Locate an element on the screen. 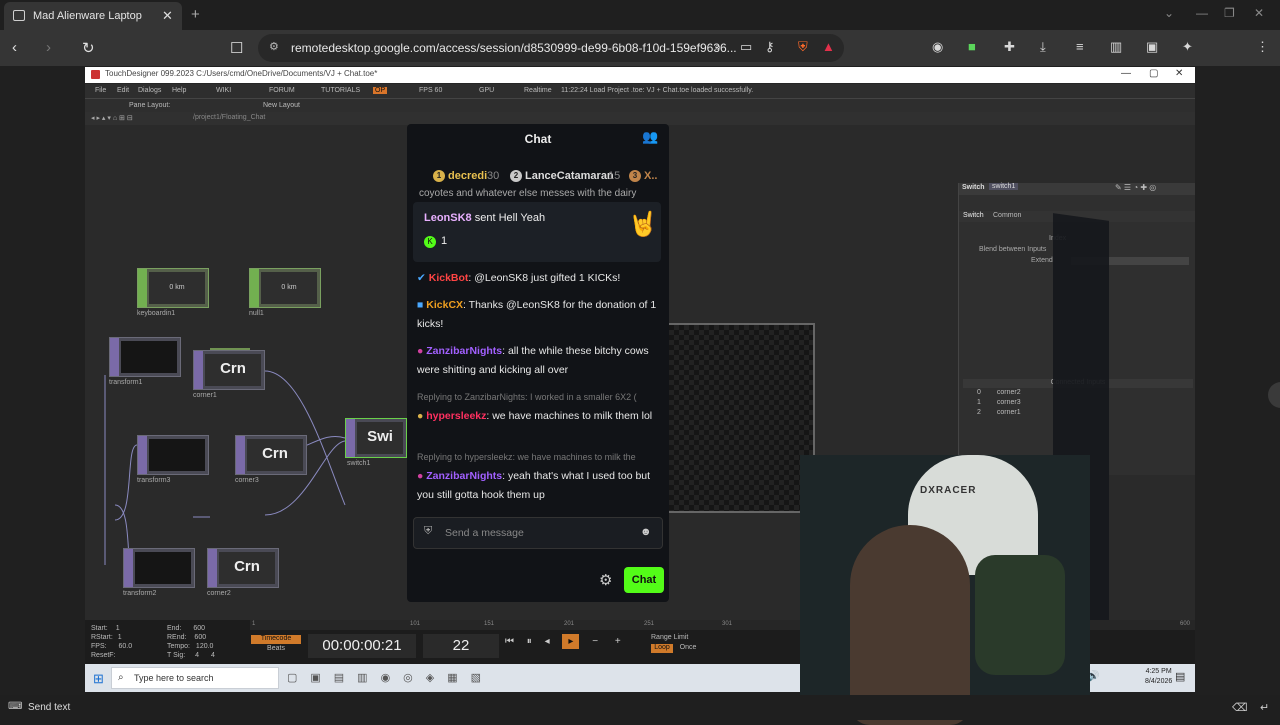 This screenshot has width=1280, height=725. chat-settings-icon: ⚙ is located at coordinates (605, 580).